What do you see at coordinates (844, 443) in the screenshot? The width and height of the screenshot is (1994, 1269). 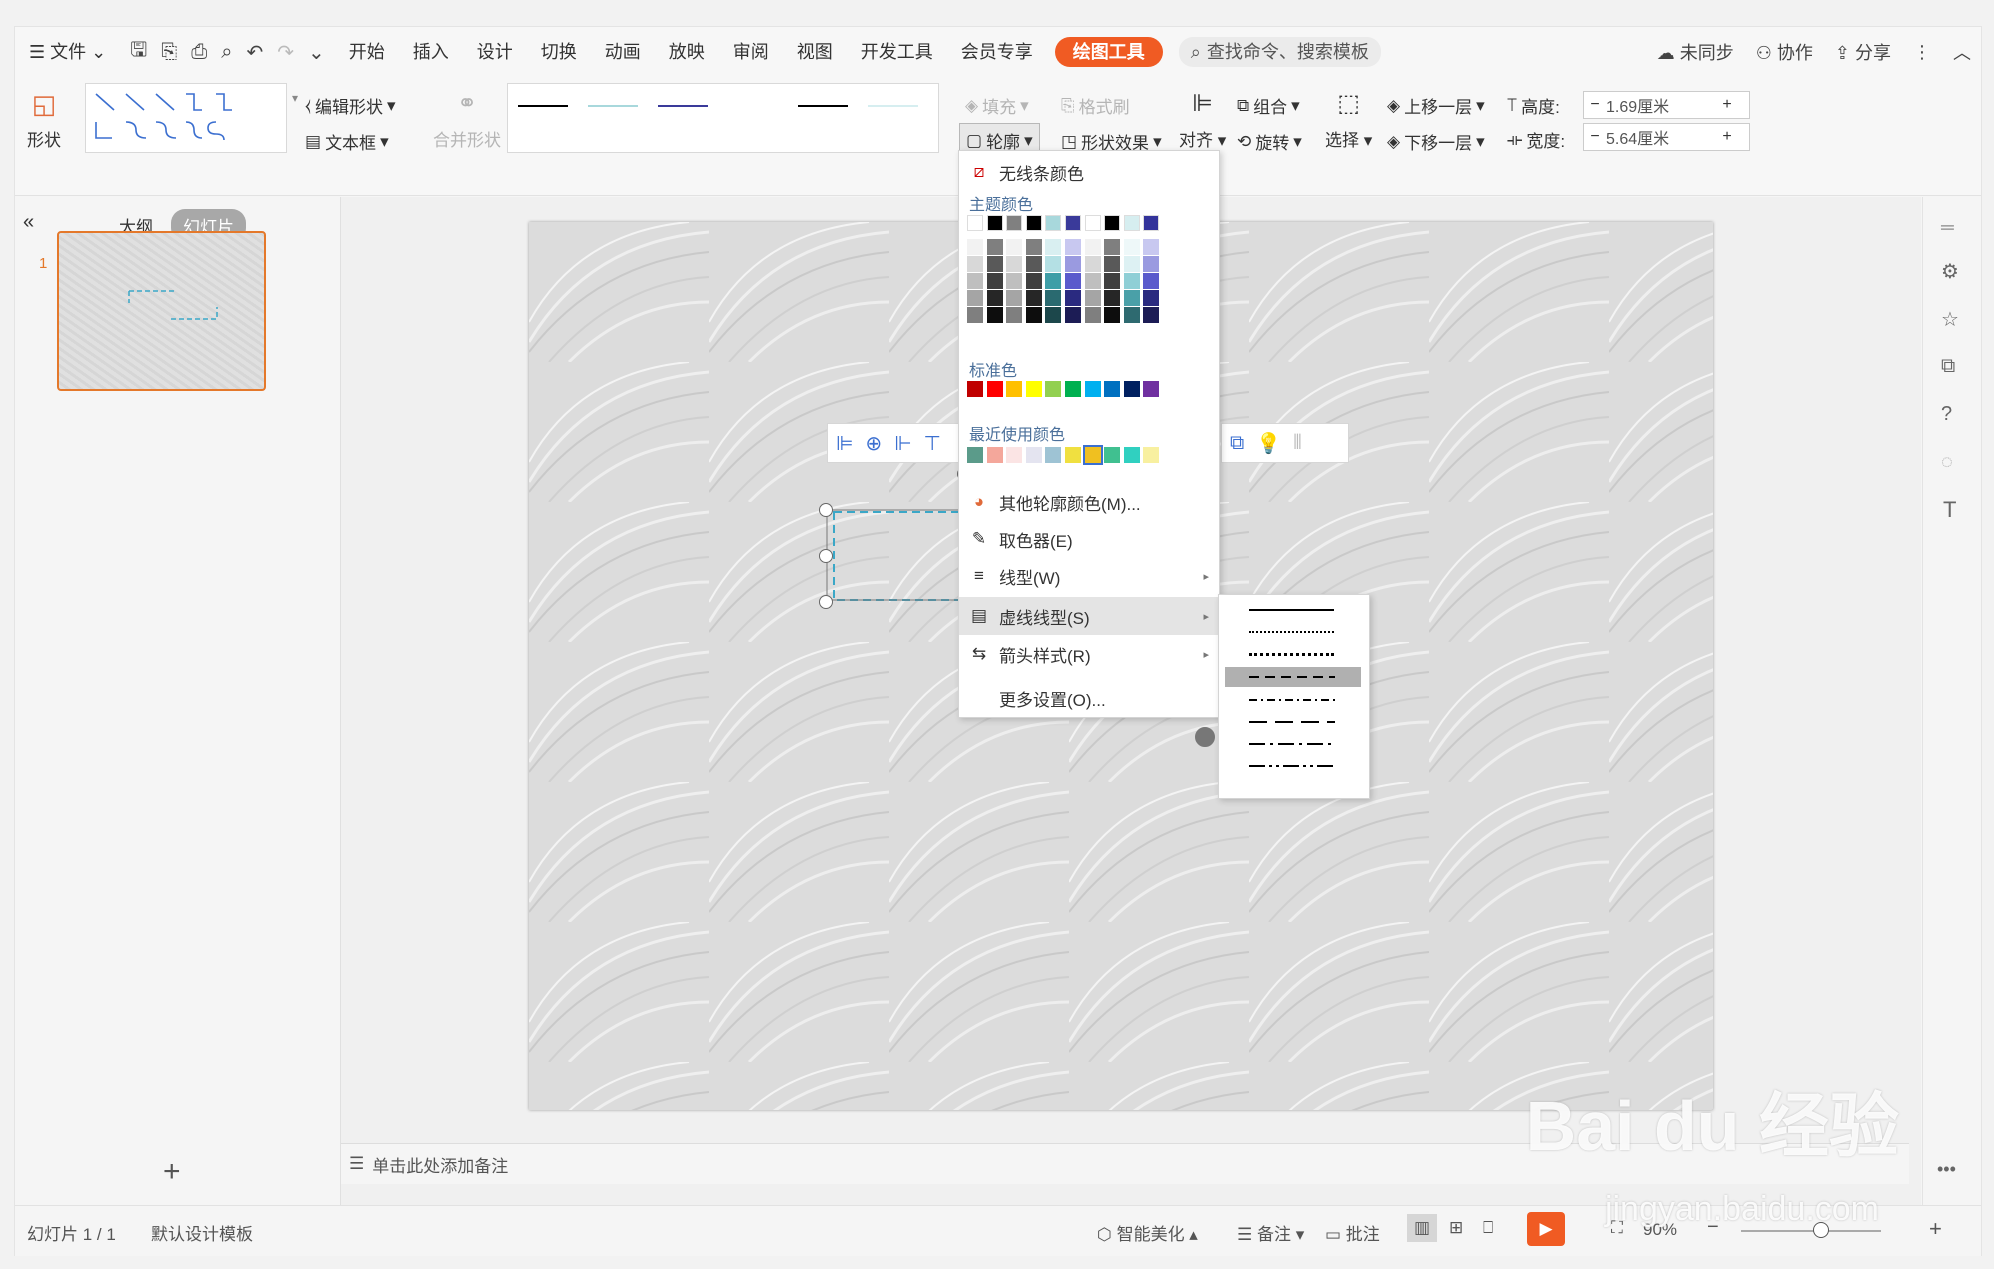 I see `align-left-icon: ⊫` at bounding box center [844, 443].